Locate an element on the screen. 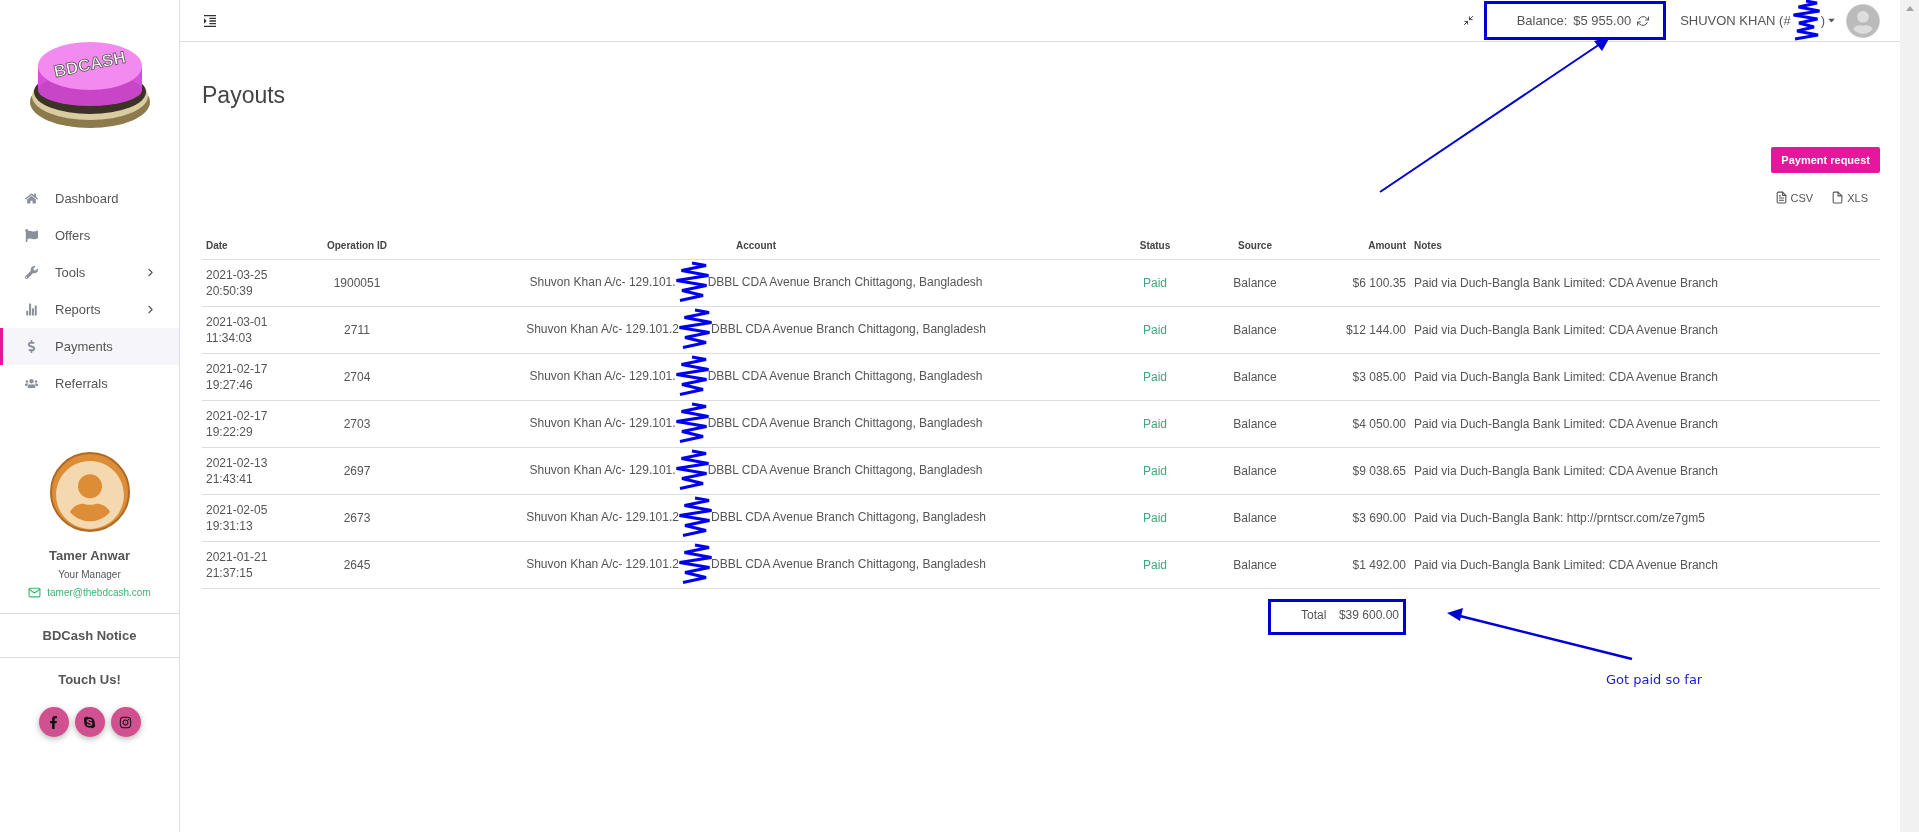  total-label: Total is located at coordinates (1314, 615).